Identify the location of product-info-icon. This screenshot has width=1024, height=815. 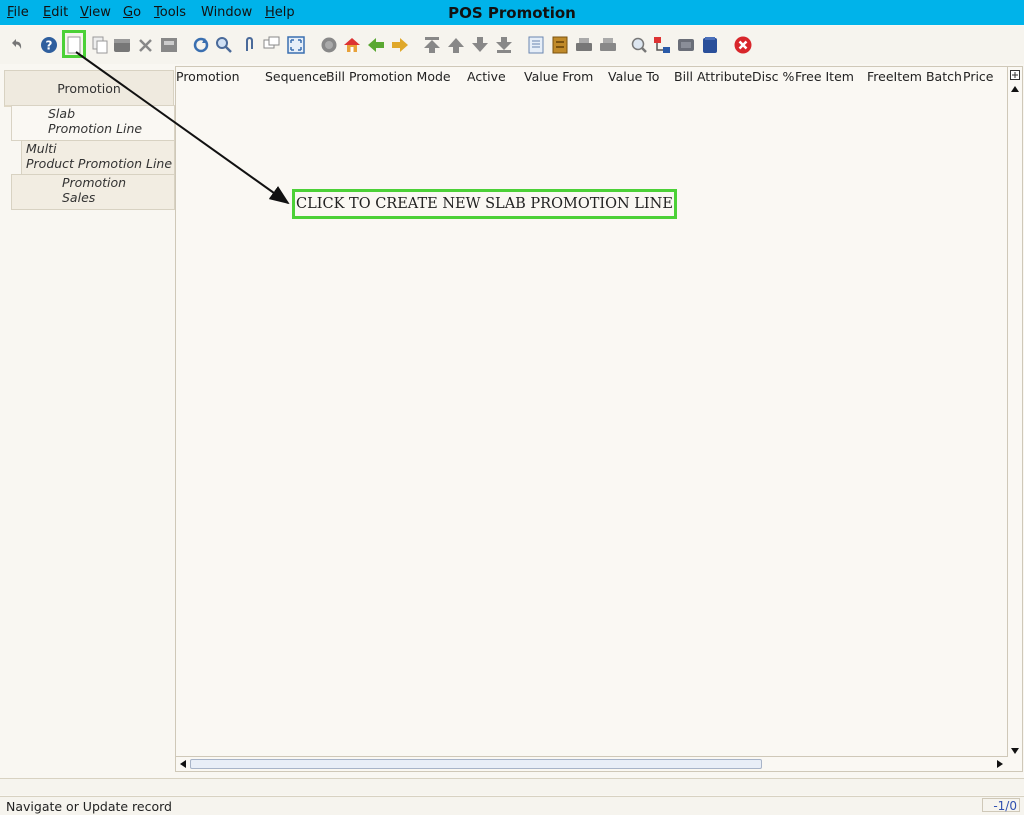
(686, 45).